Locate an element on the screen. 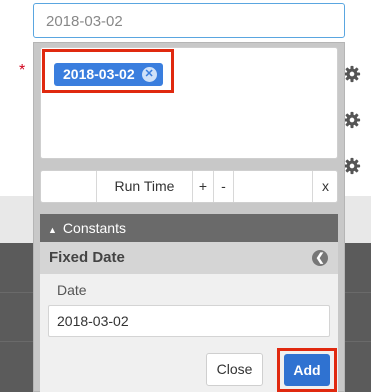 The image size is (371, 392). run-time-button: Run Time is located at coordinates (144, 186).